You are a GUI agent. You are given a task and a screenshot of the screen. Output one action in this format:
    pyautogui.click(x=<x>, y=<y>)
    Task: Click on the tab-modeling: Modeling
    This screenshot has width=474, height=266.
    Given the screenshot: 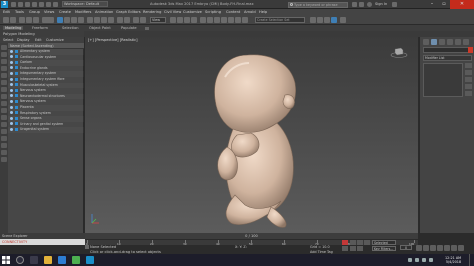 What is the action you would take?
    pyautogui.click(x=13, y=27)
    